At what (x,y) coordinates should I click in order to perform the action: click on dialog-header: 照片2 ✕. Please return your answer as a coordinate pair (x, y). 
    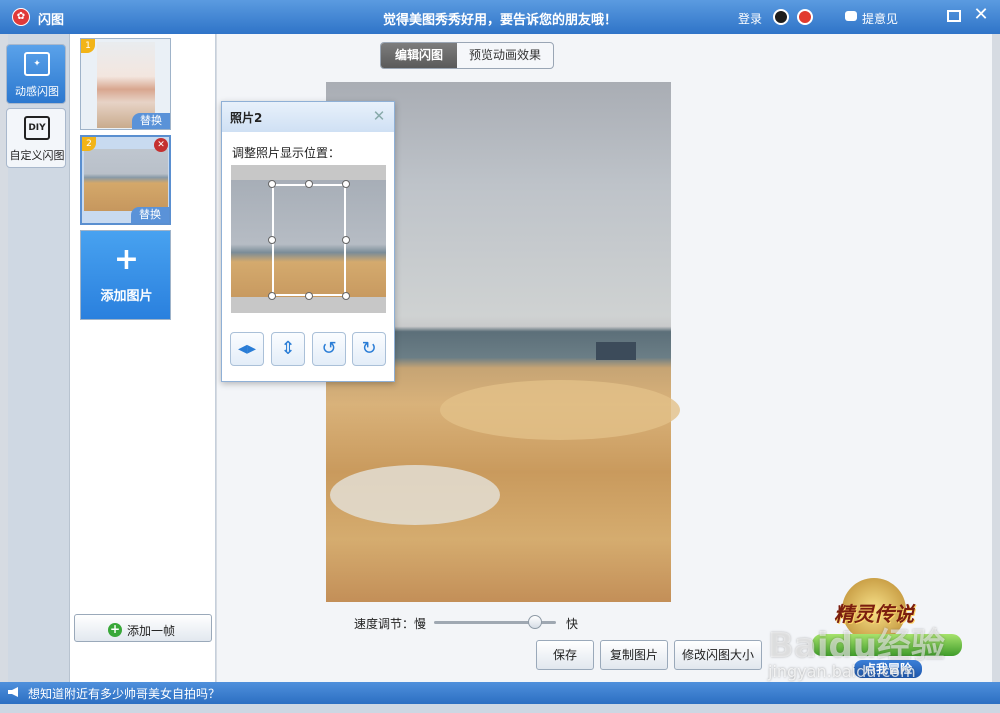
    Looking at the image, I should click on (308, 117).